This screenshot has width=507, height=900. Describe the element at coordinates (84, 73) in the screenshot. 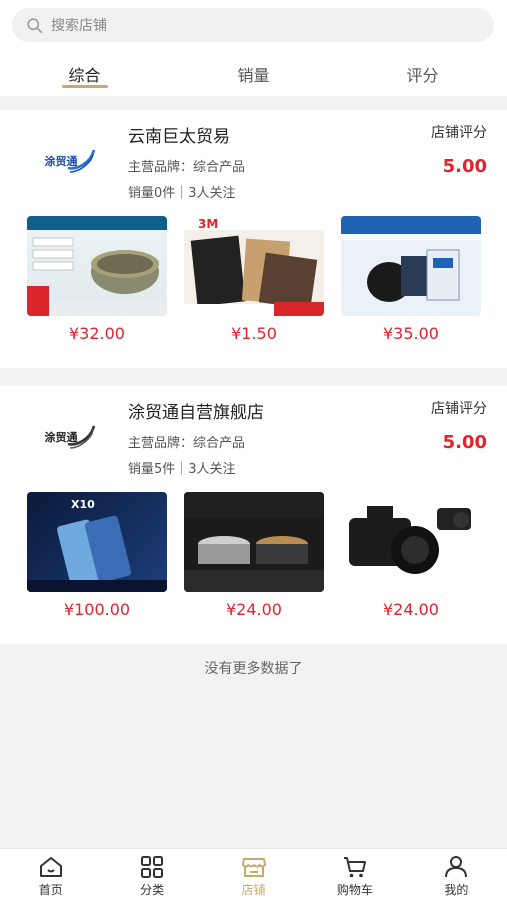

I see `tab-comprehensive: 综合` at that location.